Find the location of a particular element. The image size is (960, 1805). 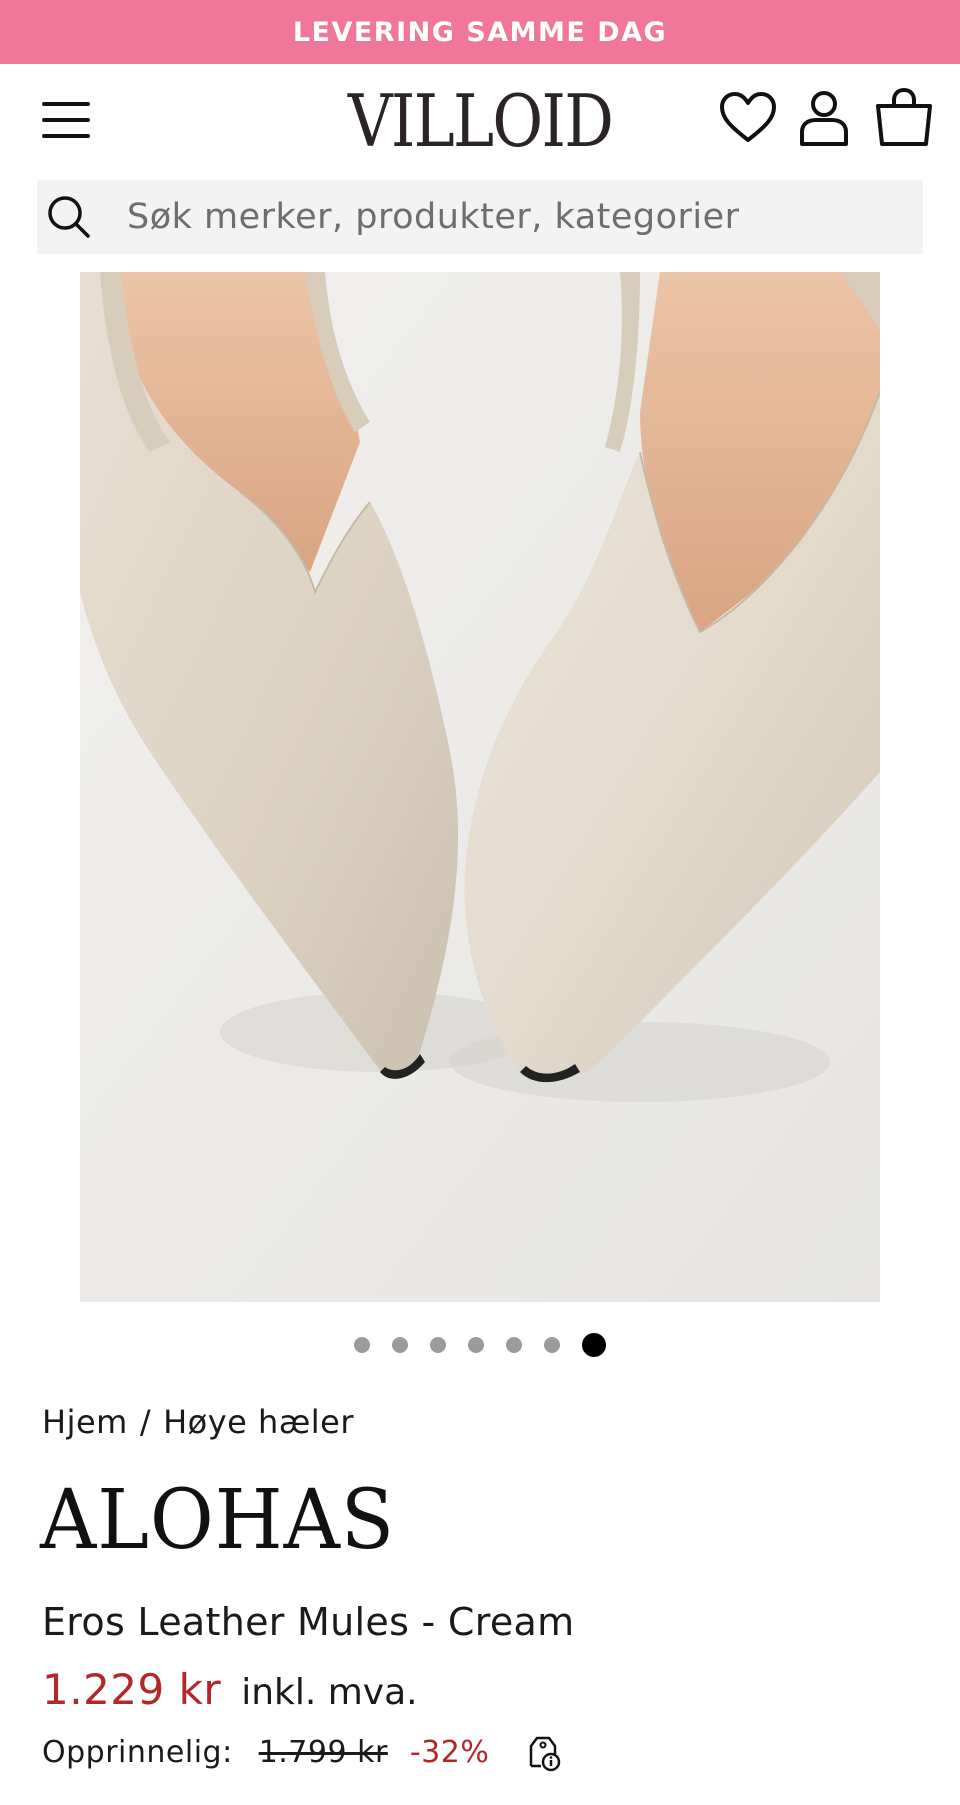

breadcrumb-home: Hjem is located at coordinates (85, 1422).